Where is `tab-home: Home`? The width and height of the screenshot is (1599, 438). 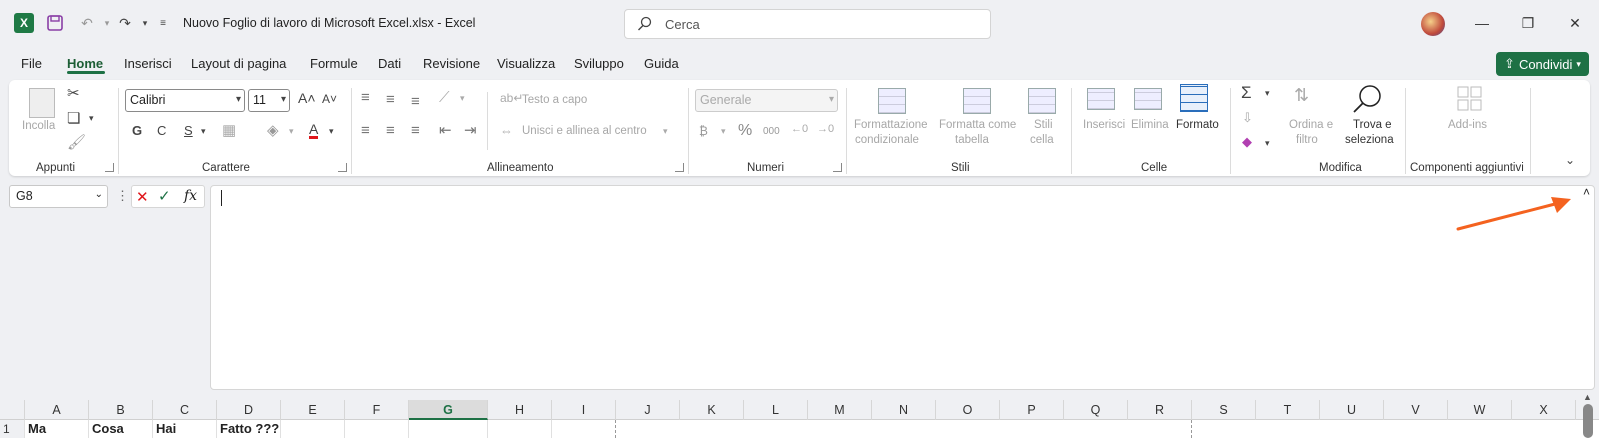 tab-home: Home is located at coordinates (85, 63).